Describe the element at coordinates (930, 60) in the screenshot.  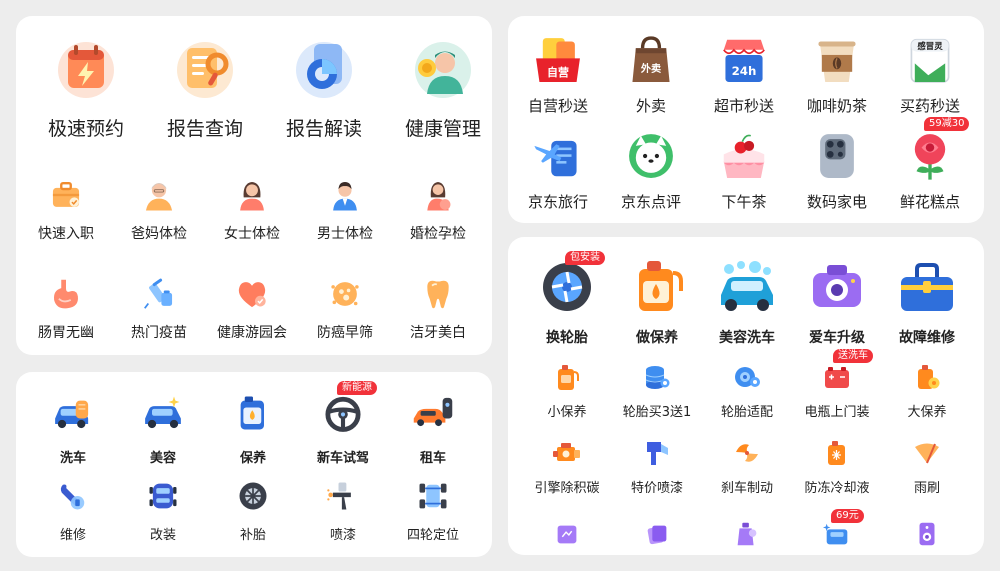
I see `medicine-box-icon: 感冒灵` at that location.